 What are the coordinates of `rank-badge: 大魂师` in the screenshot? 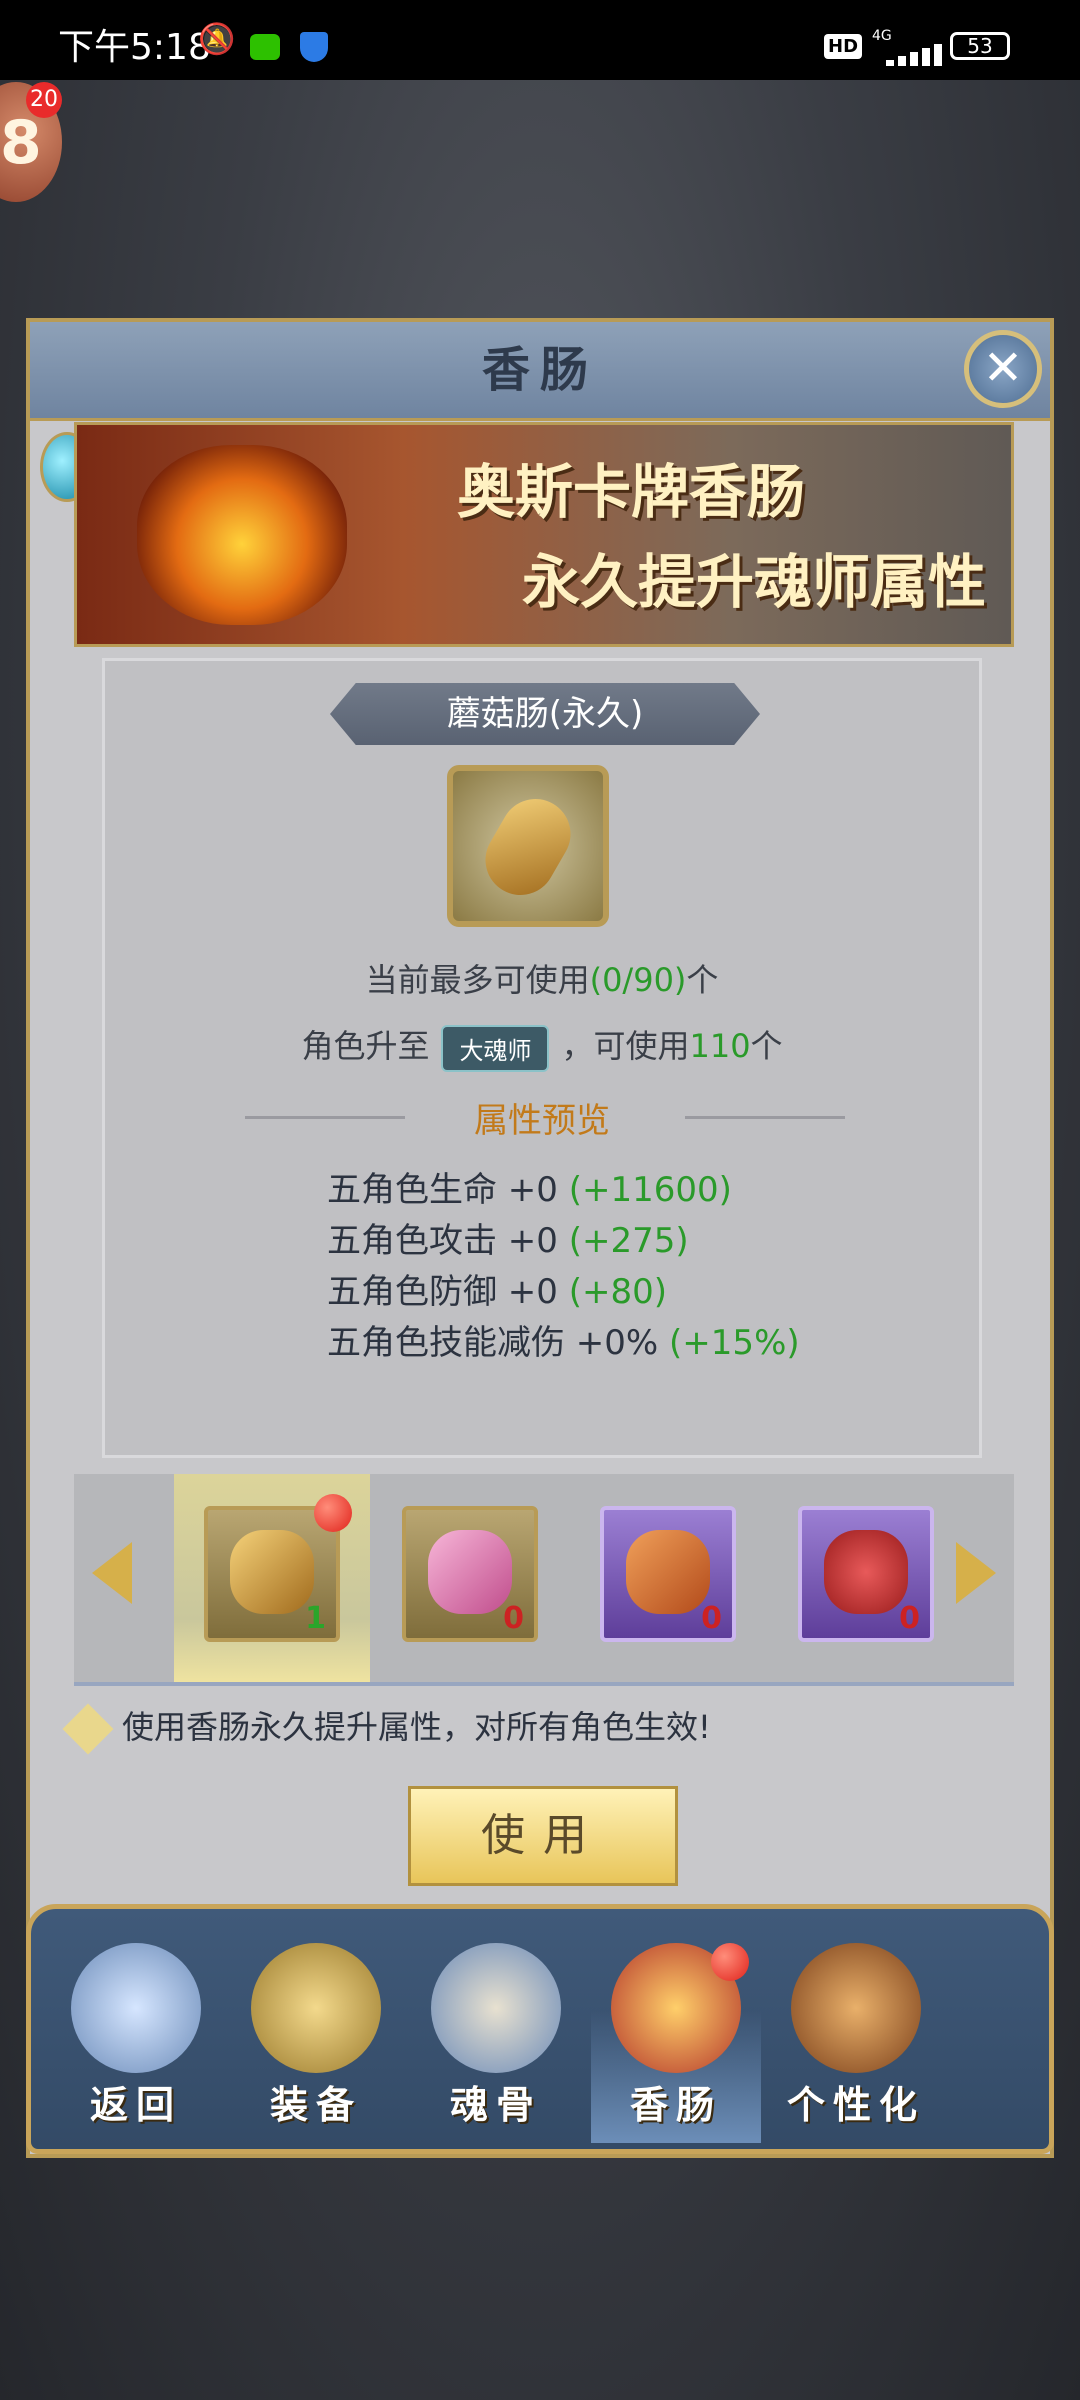 It's located at (495, 1048).